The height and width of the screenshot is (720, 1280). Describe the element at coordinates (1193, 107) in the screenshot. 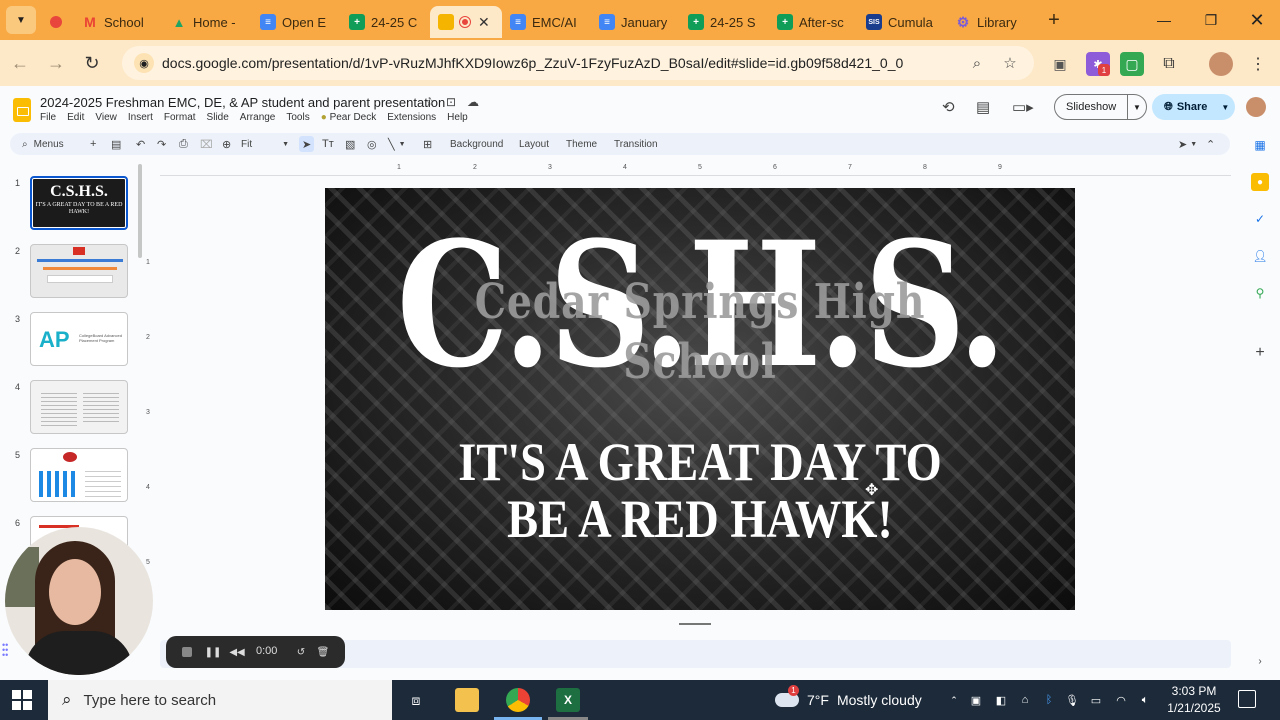

I see `share-button: 🌐︎ Share ▼` at that location.